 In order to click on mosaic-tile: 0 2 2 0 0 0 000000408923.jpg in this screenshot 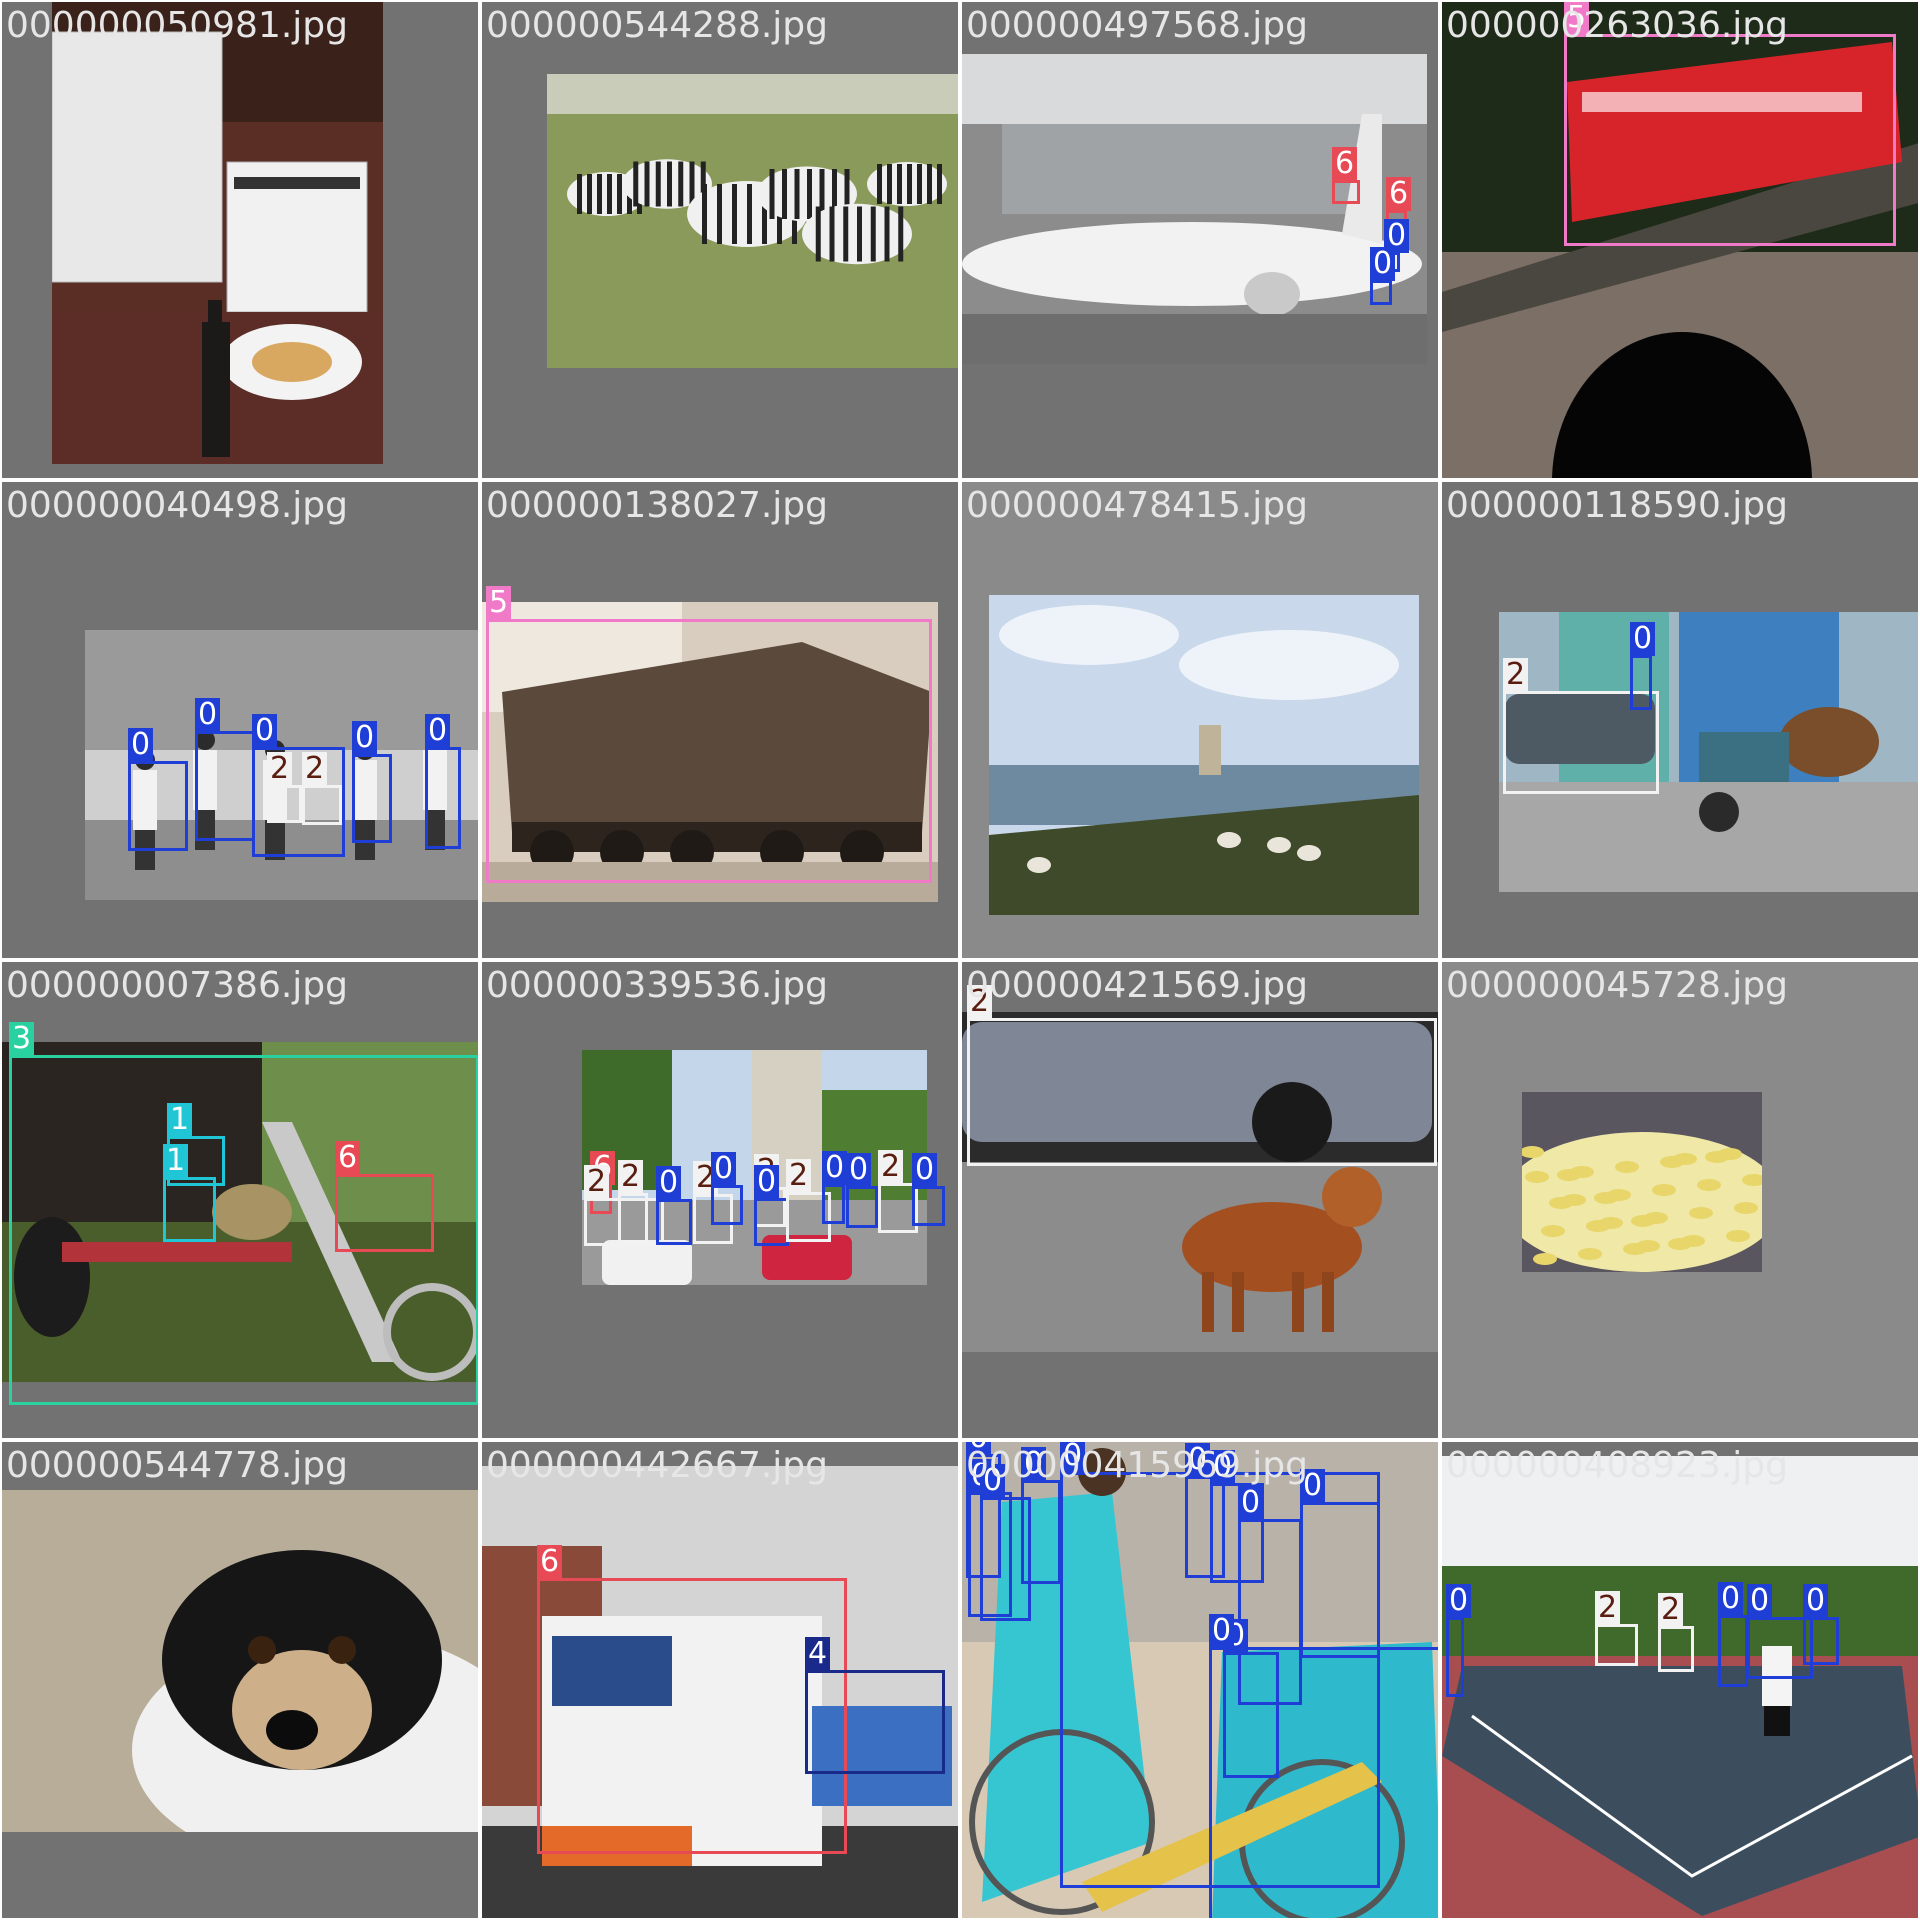, I will do `click(1680, 1680)`.